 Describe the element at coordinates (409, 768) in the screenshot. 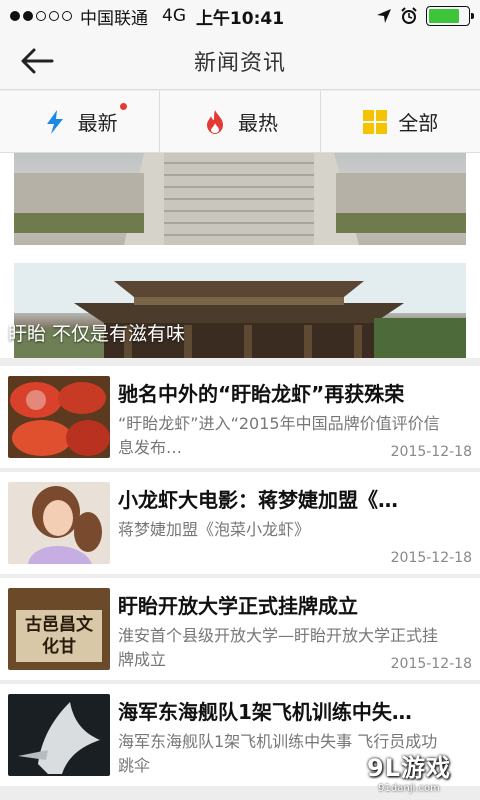

I see `watermark-logo: 9L游戏` at that location.